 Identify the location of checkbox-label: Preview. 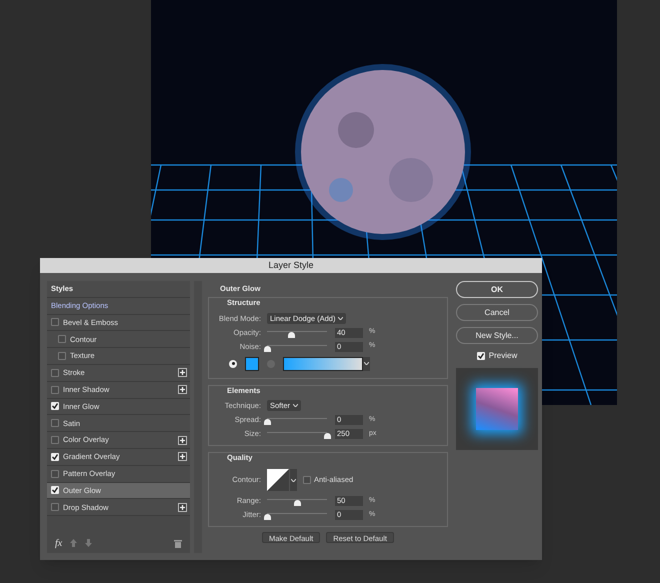
(503, 356).